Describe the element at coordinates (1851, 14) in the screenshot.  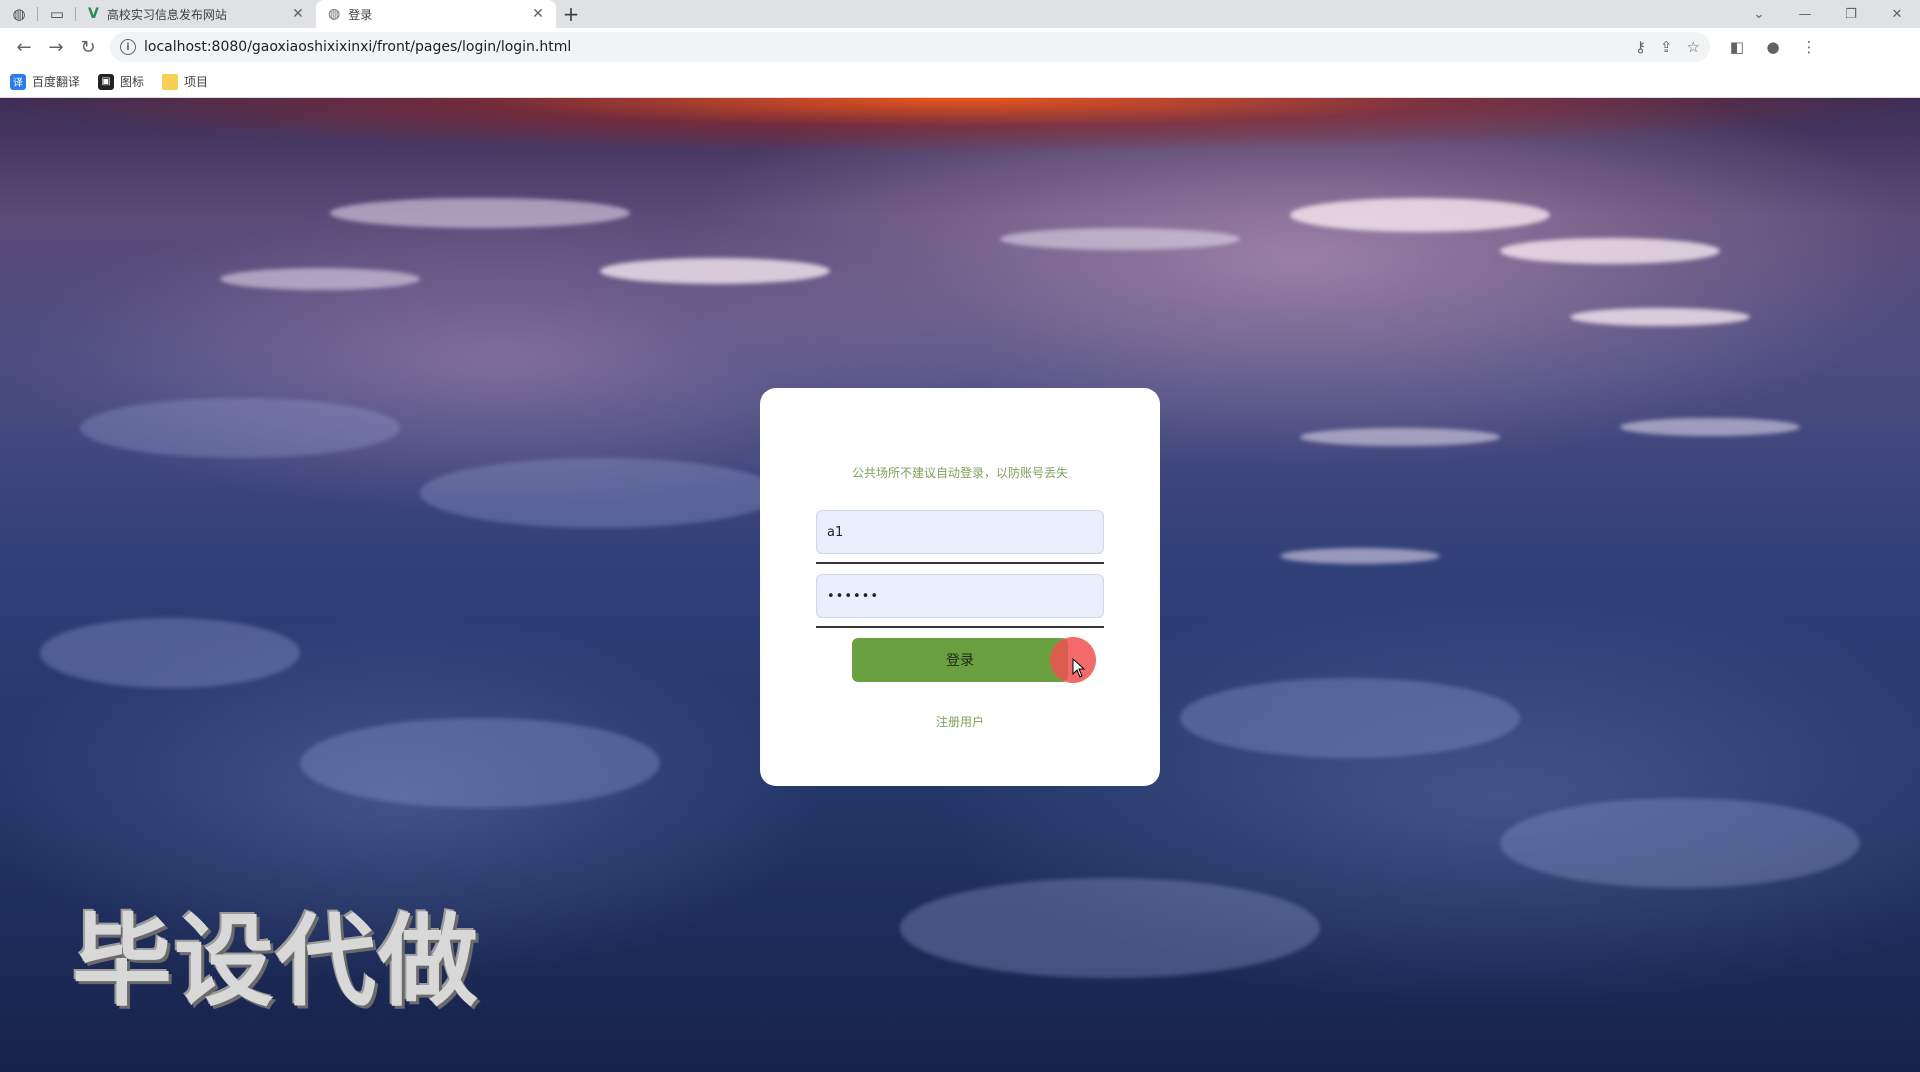
I see `restore-button: ❐` at that location.